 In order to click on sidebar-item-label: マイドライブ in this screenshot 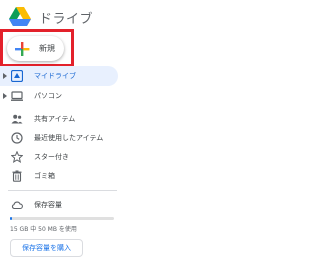, I will do `click(55, 76)`.